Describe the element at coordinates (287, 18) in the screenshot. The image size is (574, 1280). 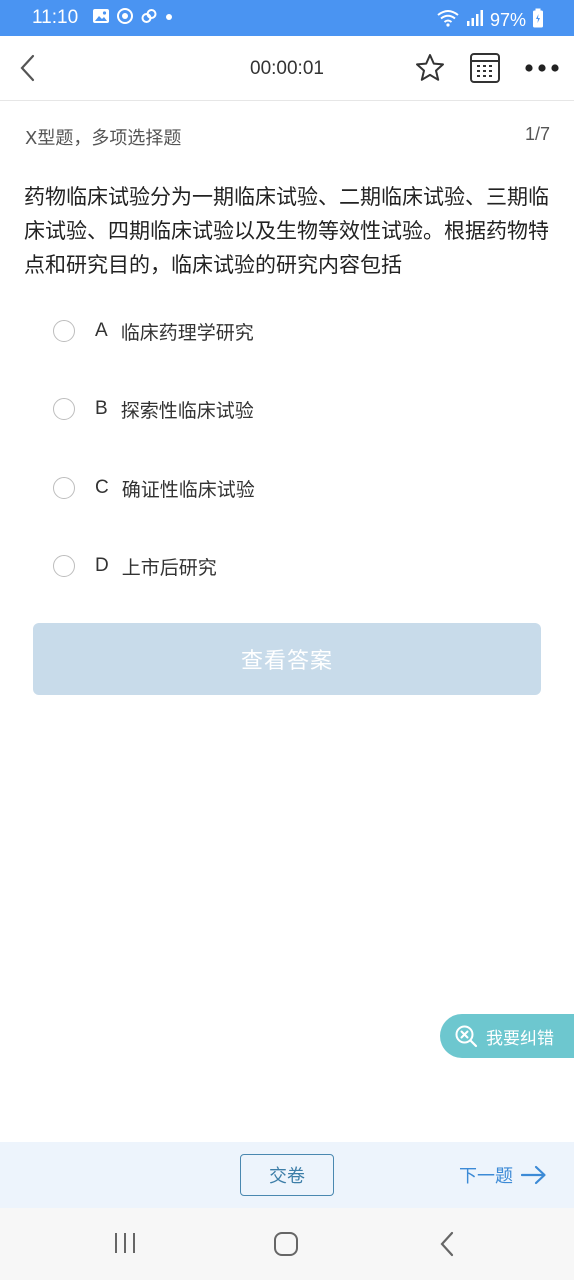
I see `status-bar: 11:10 97%` at that location.